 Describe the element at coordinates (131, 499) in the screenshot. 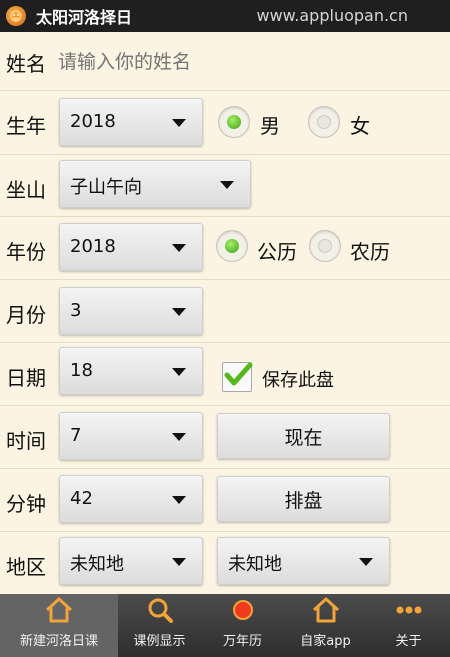

I see `minute-select: 42` at that location.